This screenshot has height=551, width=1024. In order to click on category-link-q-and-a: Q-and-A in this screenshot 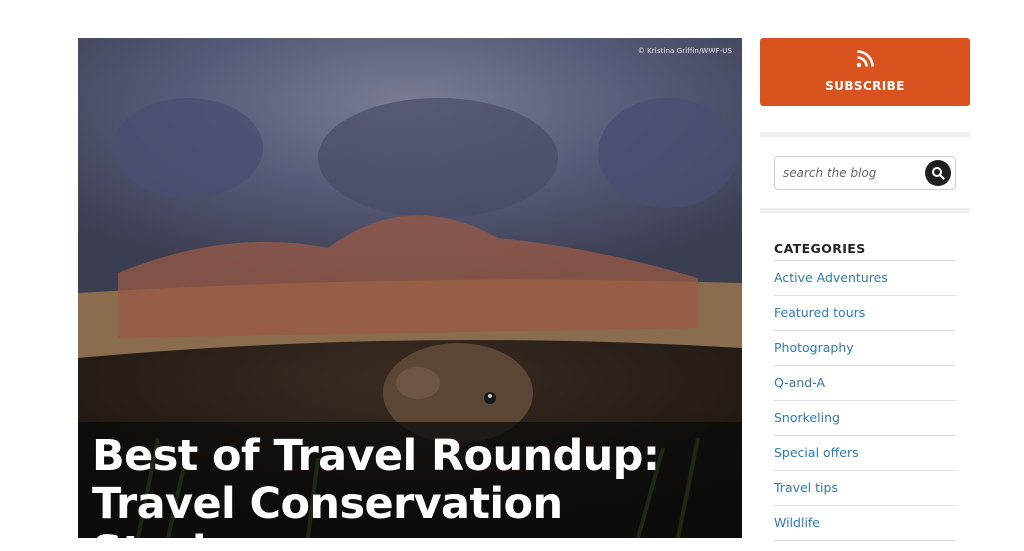, I will do `click(799, 382)`.